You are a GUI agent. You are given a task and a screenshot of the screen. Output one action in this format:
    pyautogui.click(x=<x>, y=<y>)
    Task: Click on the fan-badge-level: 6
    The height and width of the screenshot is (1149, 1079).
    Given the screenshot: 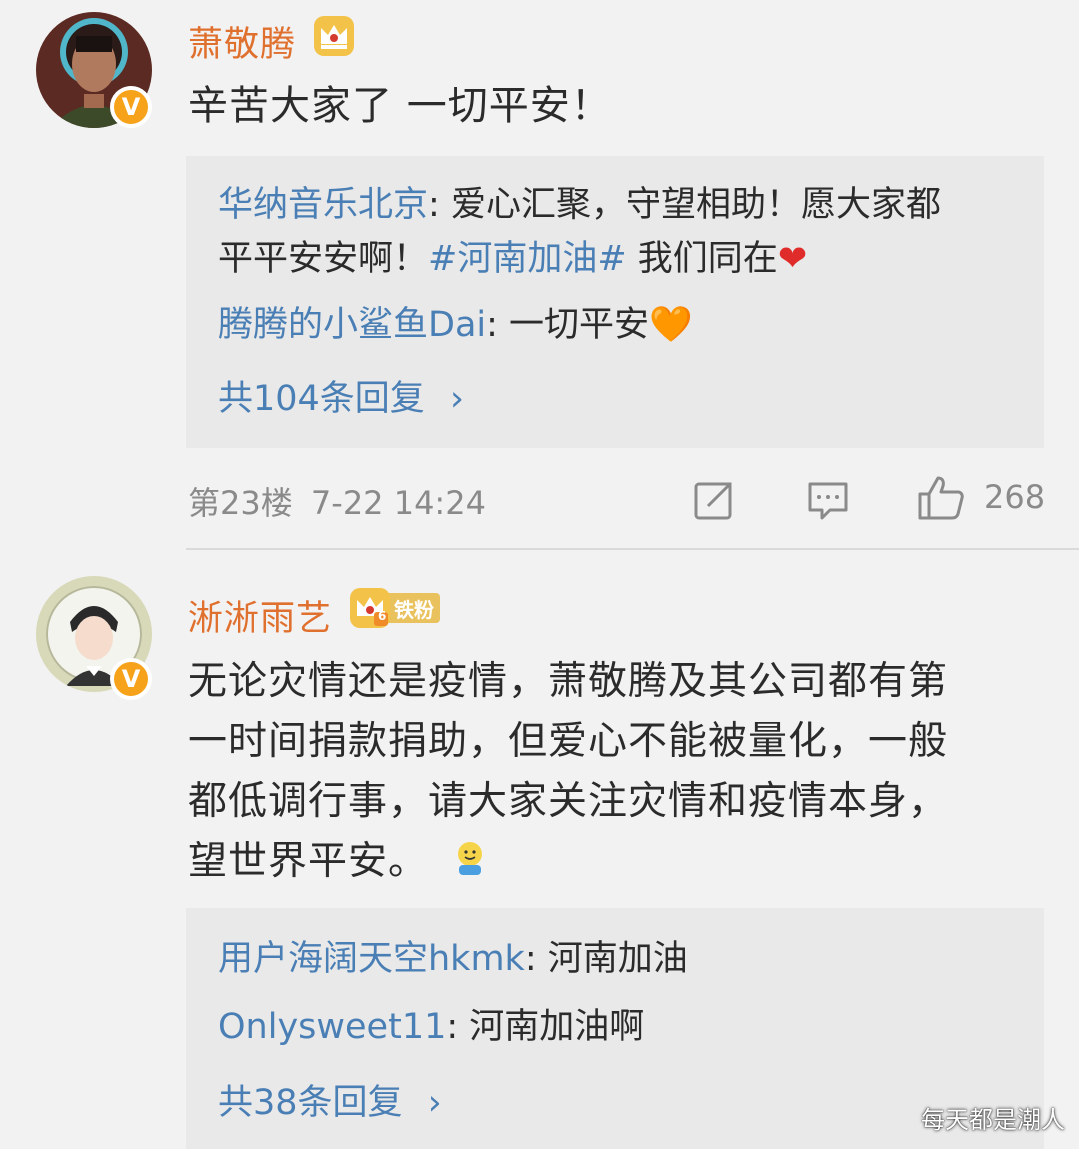 What is the action you would take?
    pyautogui.click(x=382, y=616)
    